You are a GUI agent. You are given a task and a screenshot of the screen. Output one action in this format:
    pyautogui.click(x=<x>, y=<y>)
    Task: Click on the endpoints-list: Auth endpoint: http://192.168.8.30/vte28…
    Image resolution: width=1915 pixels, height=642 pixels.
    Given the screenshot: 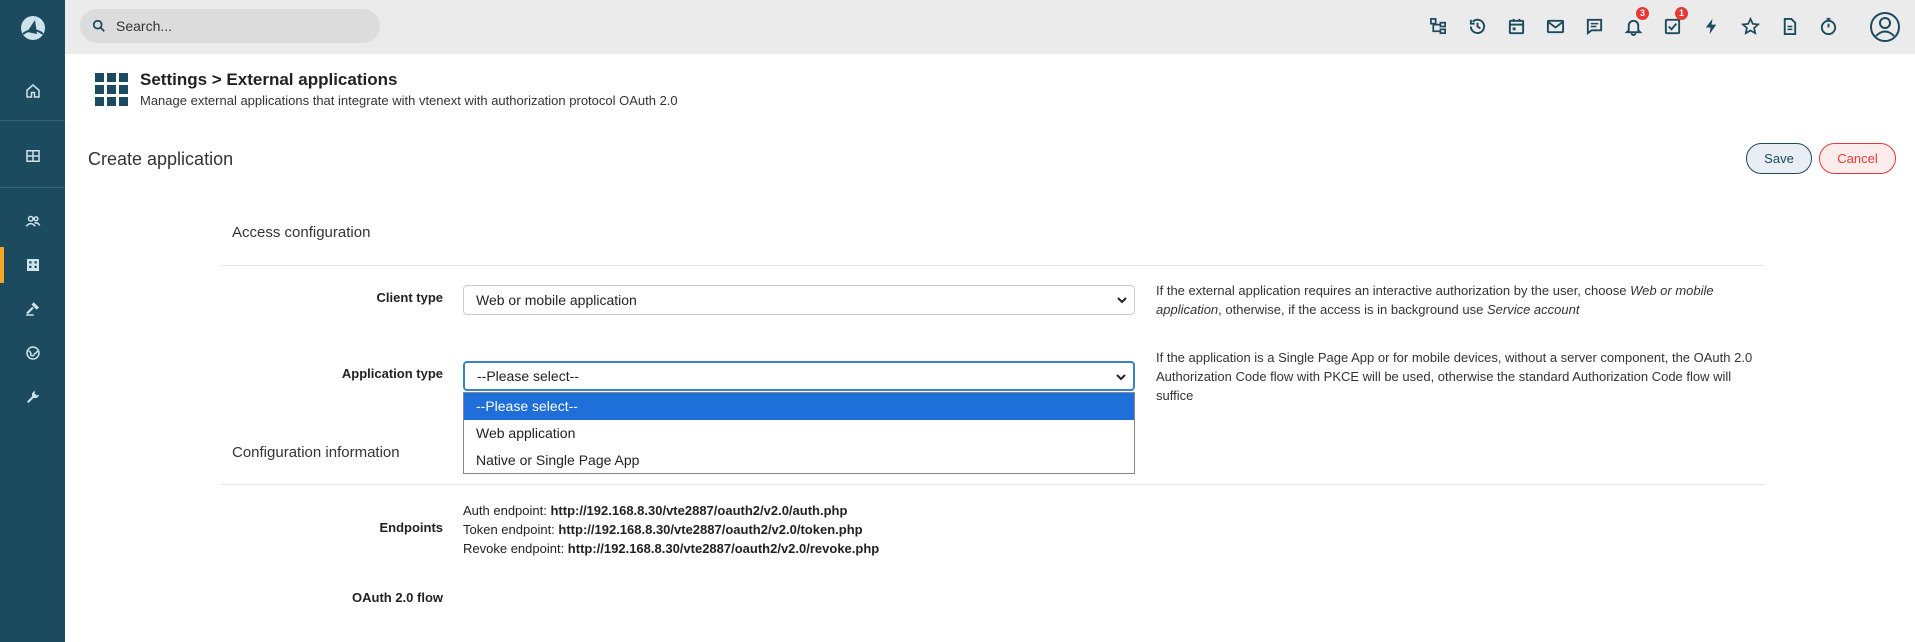 What is the action you would take?
    pyautogui.click(x=671, y=529)
    